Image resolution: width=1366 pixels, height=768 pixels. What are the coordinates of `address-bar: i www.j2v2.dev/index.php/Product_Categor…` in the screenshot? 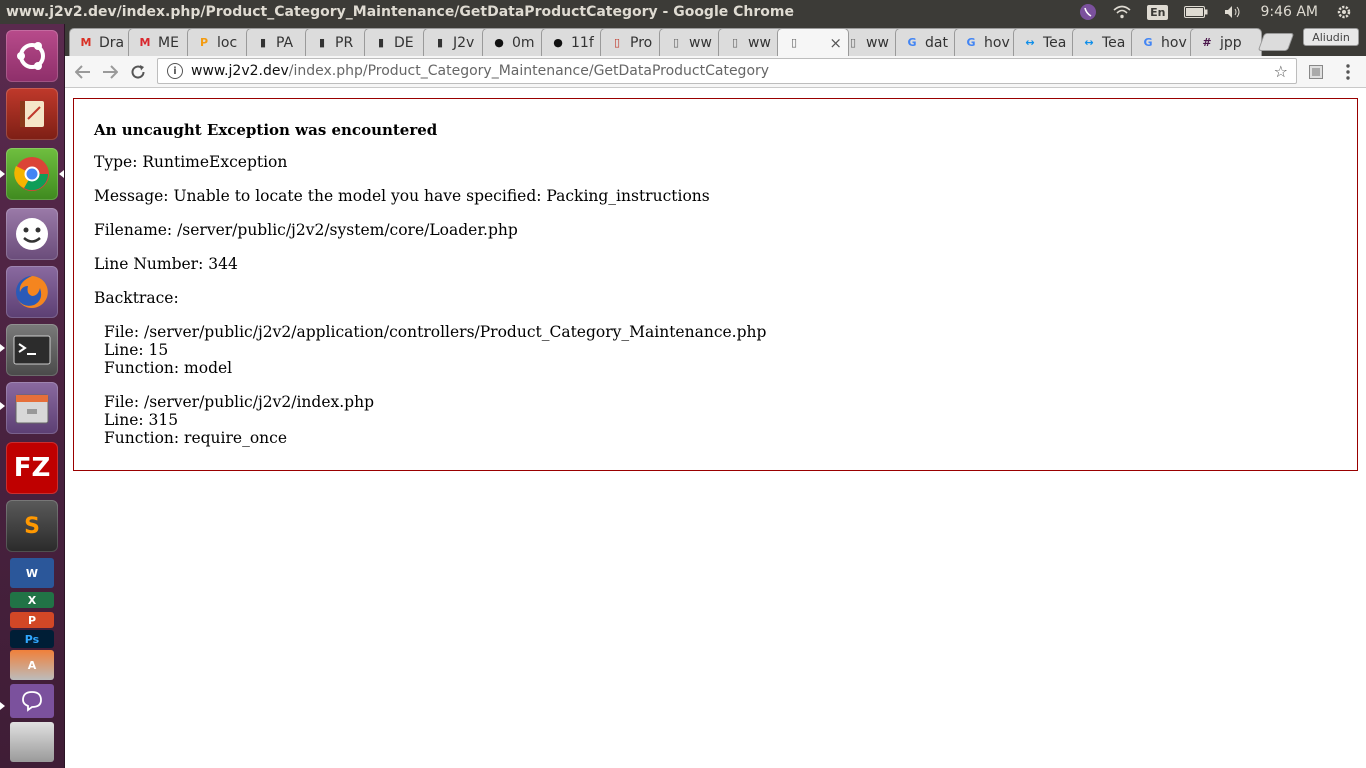 It's located at (727, 71).